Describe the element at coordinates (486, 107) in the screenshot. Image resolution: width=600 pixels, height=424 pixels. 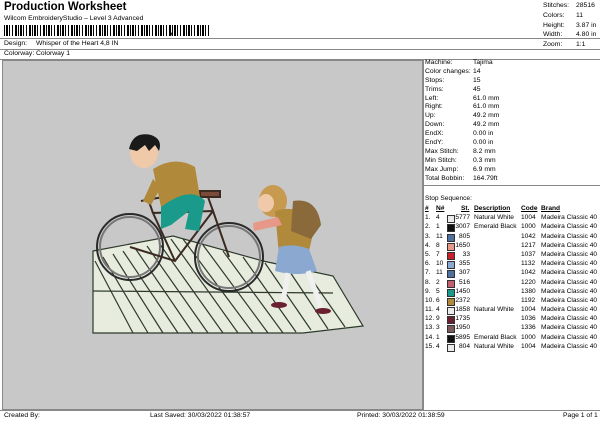
I see `machine-value: 61.0 mm` at that location.